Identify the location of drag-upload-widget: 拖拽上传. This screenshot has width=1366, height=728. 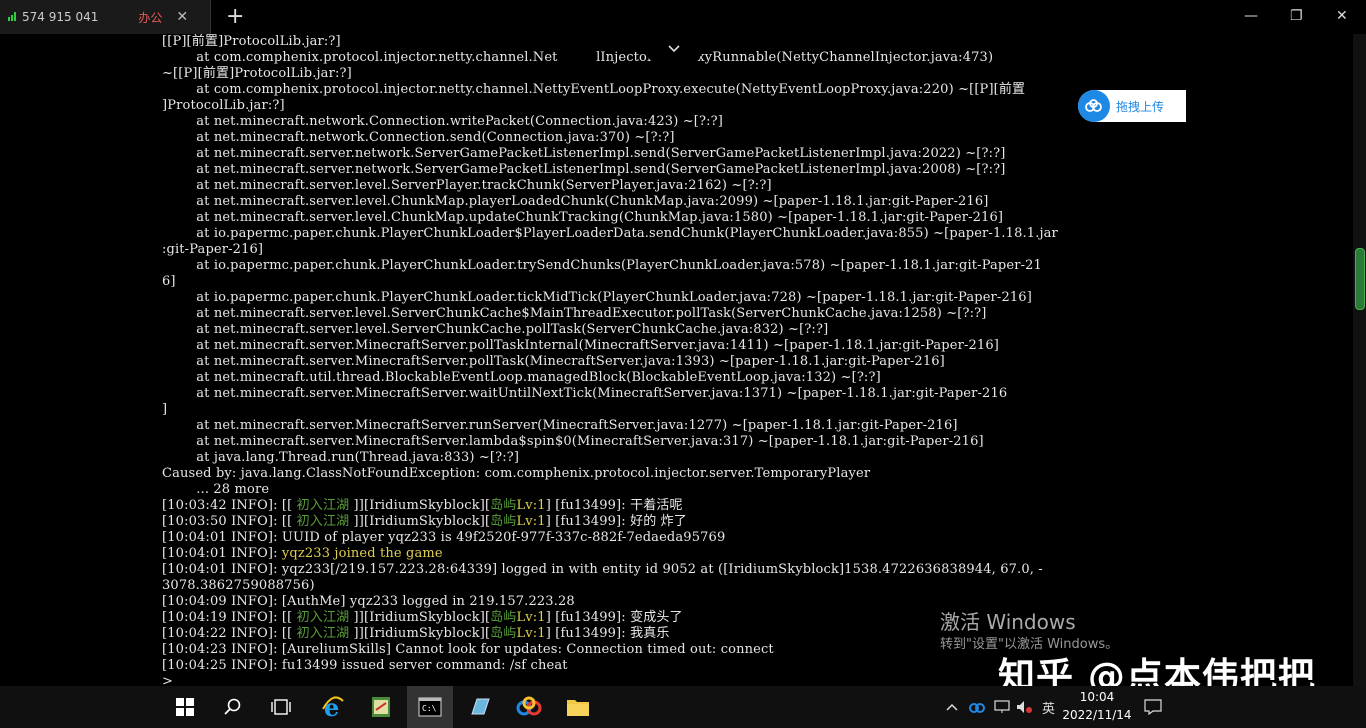
(1132, 106).